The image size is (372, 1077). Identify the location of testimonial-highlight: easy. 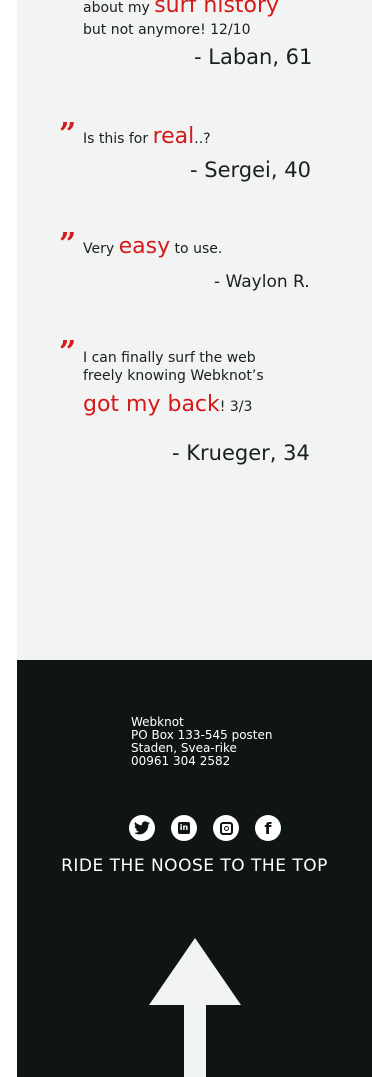
(144, 246).